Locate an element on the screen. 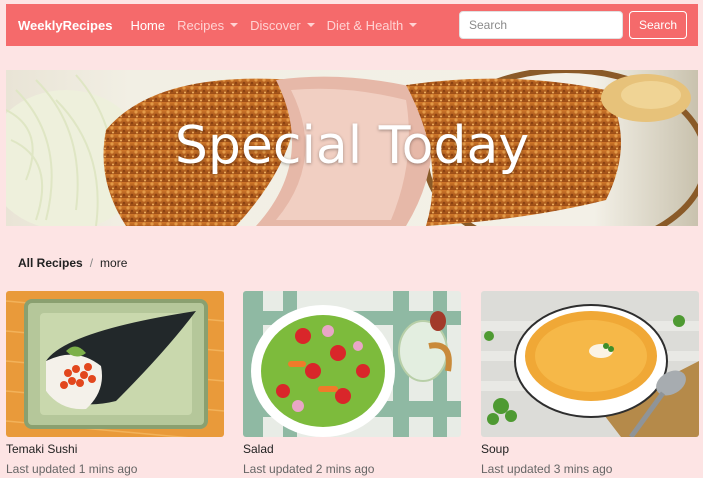 The image size is (703, 478). nav-home: Home is located at coordinates (147, 25).